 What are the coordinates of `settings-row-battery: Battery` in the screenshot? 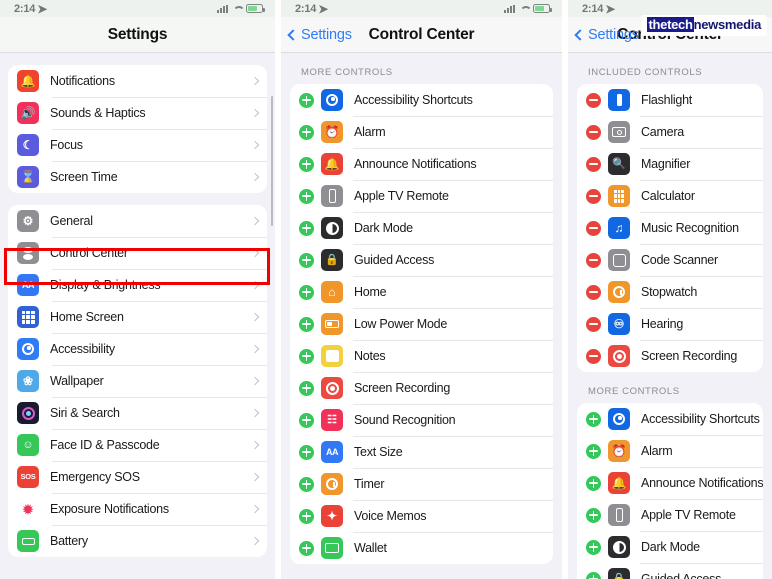 It's located at (137, 541).